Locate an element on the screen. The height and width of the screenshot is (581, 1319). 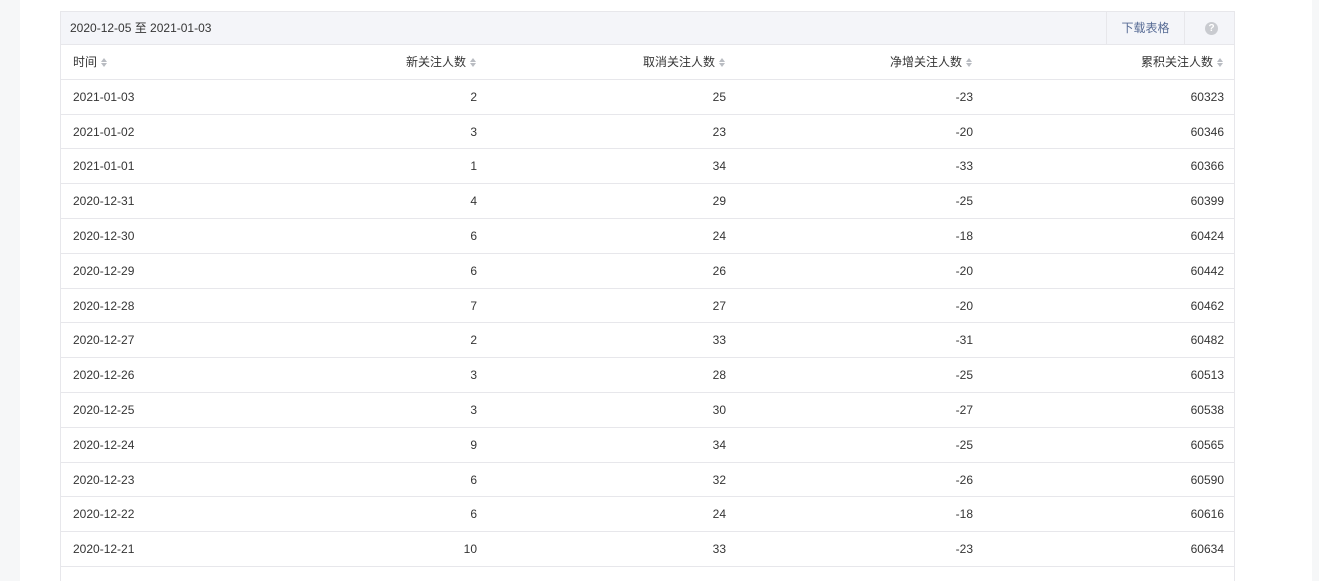
cell-unfollowers: 28 is located at coordinates (719, 375).